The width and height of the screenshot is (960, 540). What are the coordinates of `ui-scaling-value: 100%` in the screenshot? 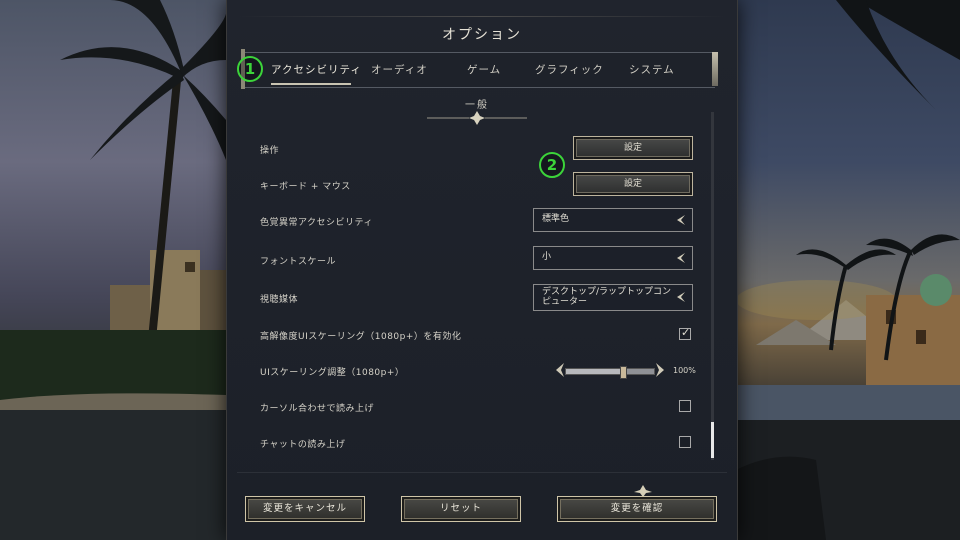 It's located at (684, 370).